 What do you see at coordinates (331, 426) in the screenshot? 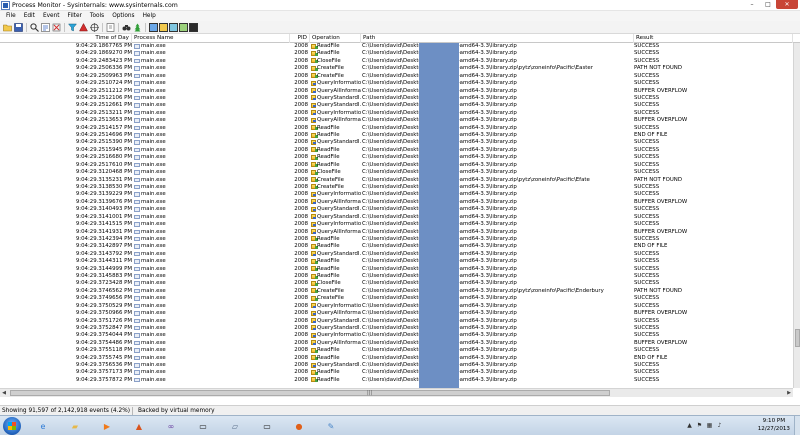
I see `taskbar-app-notepad: ✎` at bounding box center [331, 426].